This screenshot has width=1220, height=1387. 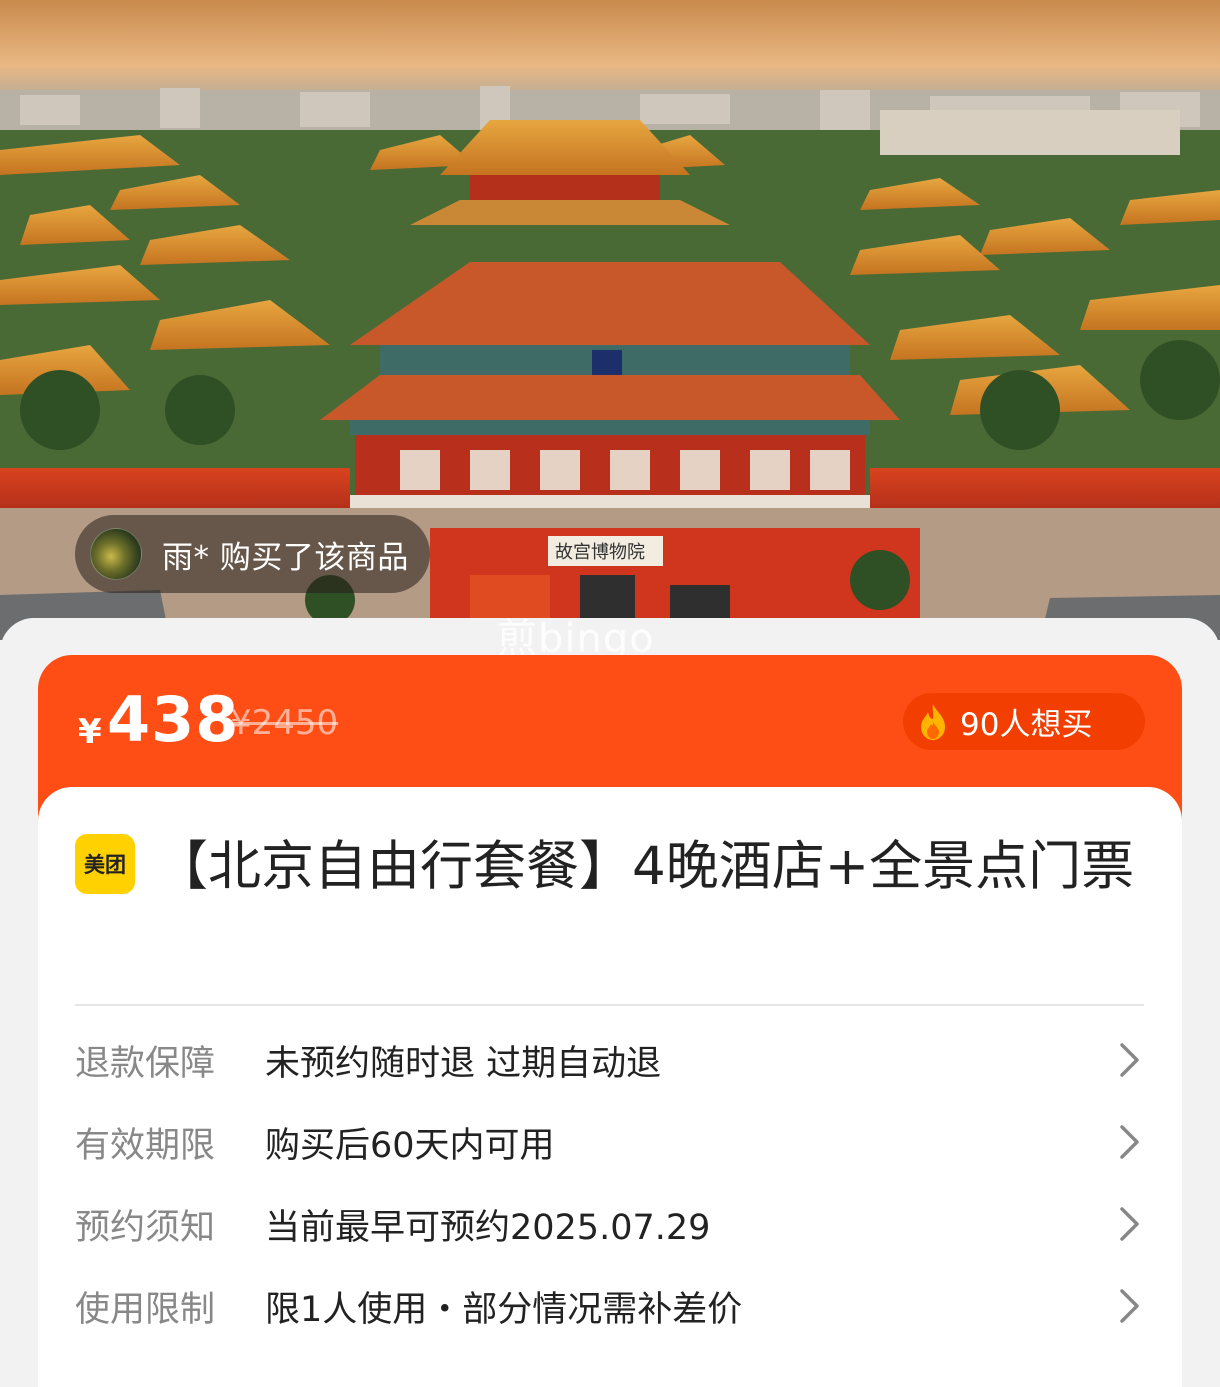 I want to click on want-count-badge: 90人想买, so click(x=1024, y=721).